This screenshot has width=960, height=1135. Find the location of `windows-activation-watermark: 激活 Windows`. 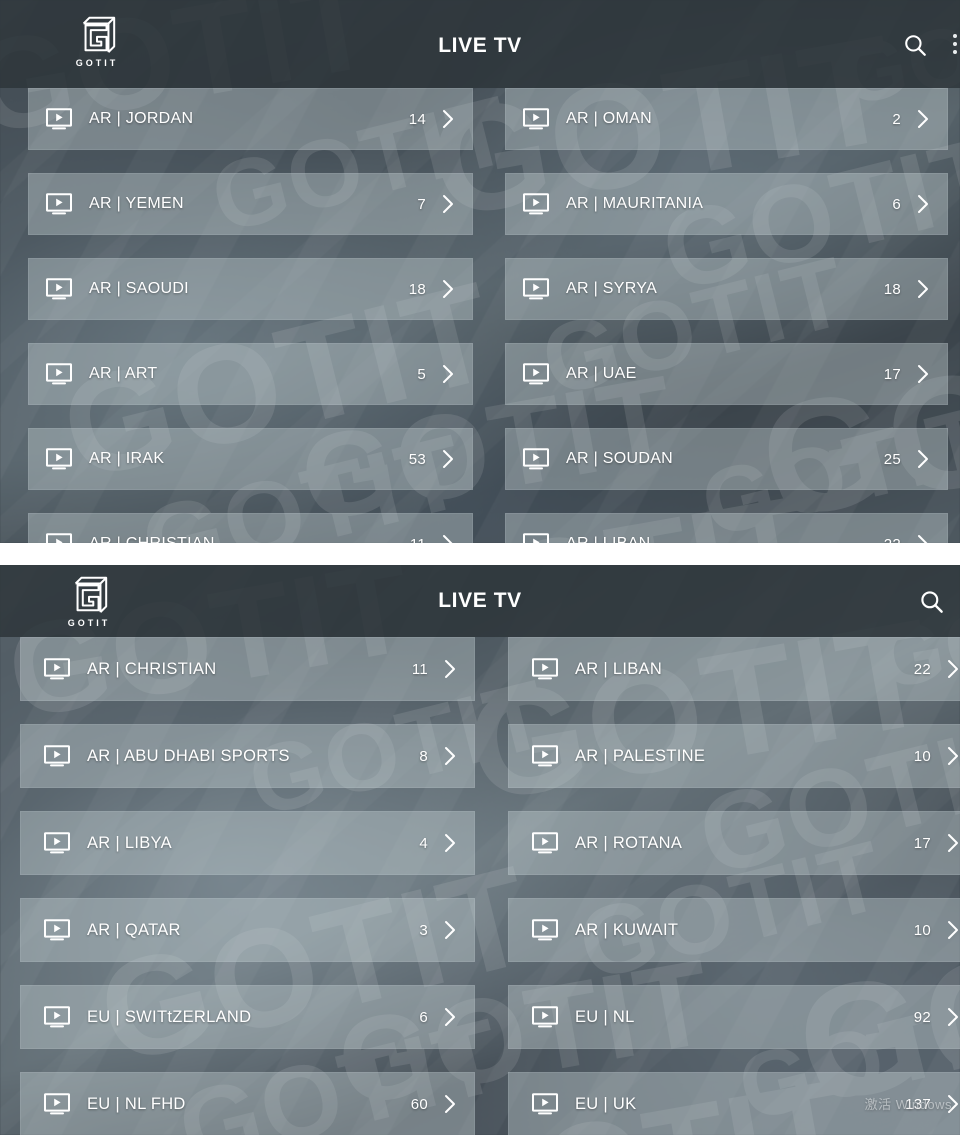

windows-activation-watermark: 激活 Windows is located at coordinates (908, 1104).